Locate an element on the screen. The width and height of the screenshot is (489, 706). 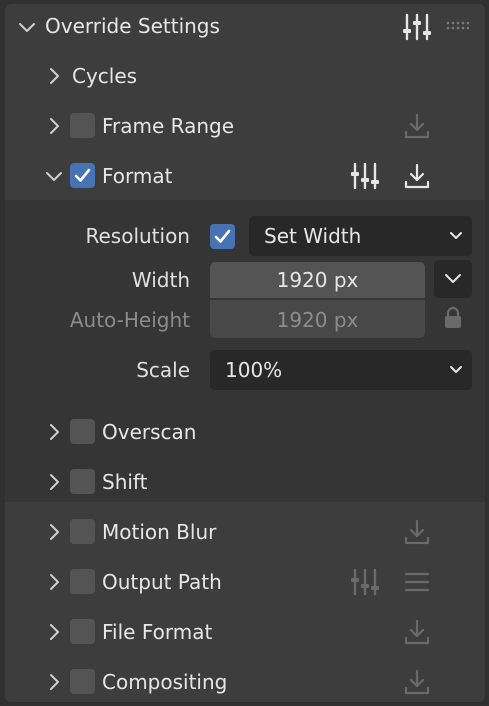
scale-label: Scale is located at coordinates (163, 370).